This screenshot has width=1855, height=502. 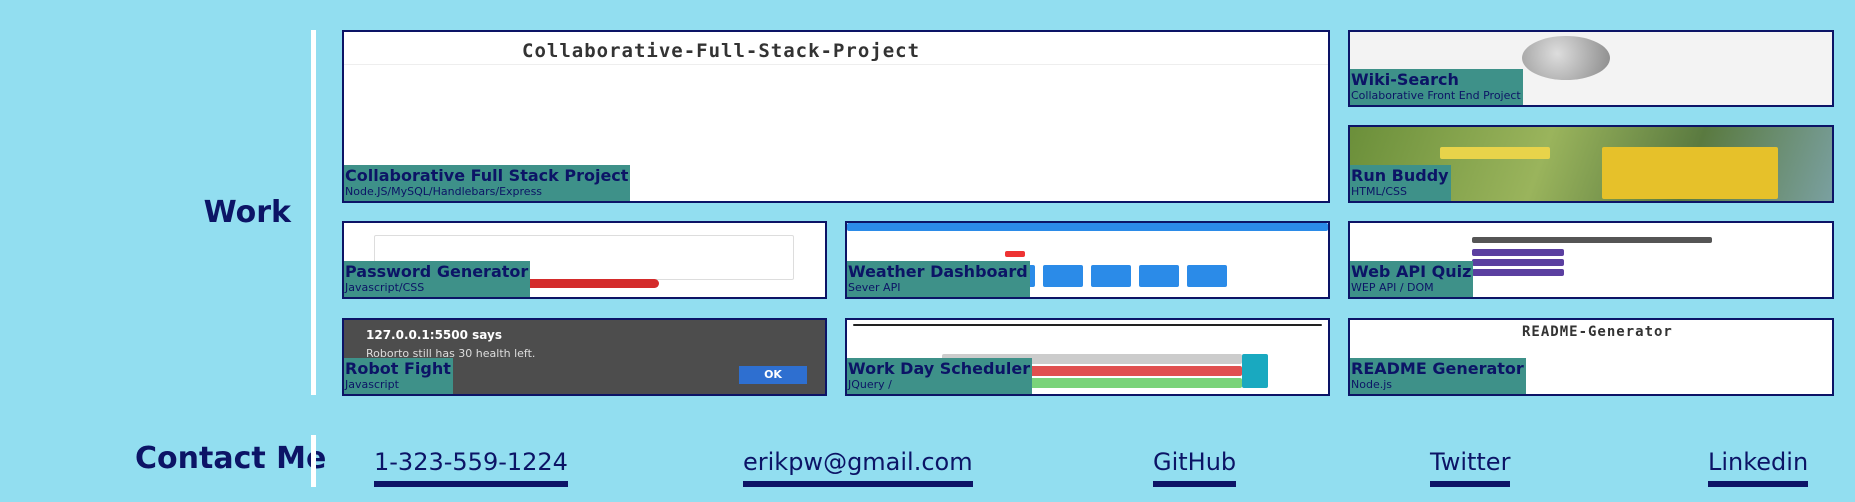 I want to click on project-label: Weather Dashboard Sever API, so click(x=938, y=279).